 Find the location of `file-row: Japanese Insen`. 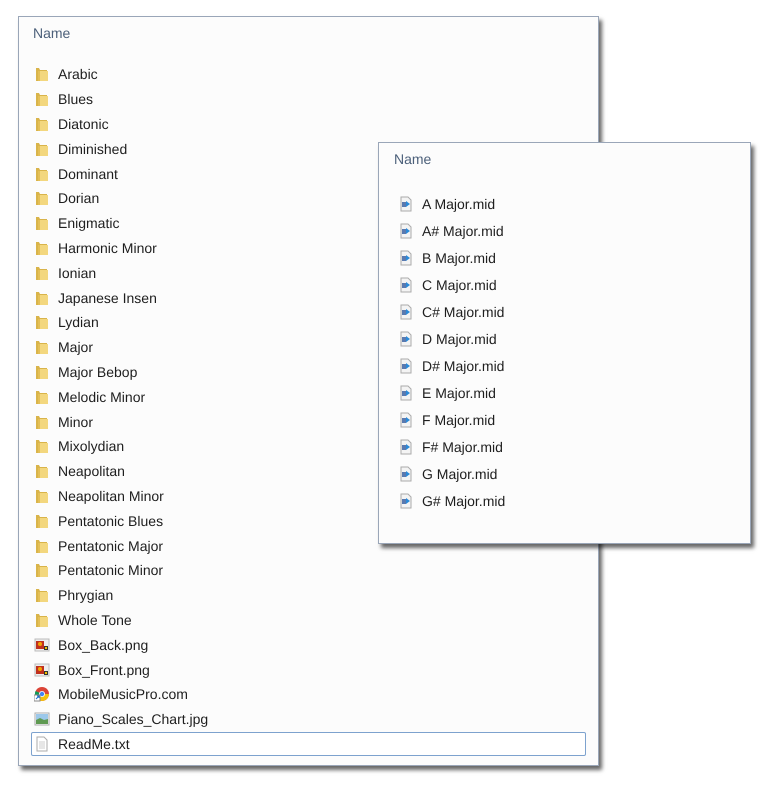

file-row: Japanese Insen is located at coordinates (97, 297).